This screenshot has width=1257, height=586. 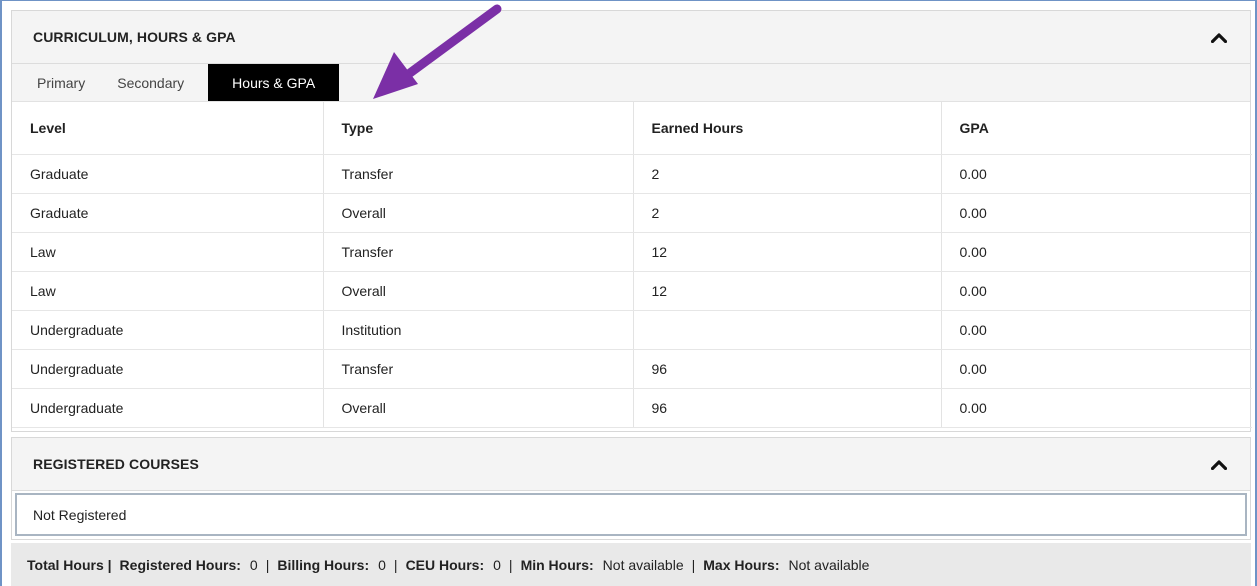 What do you see at coordinates (741, 564) in the screenshot?
I see `max-hours-label: Max Hours:` at bounding box center [741, 564].